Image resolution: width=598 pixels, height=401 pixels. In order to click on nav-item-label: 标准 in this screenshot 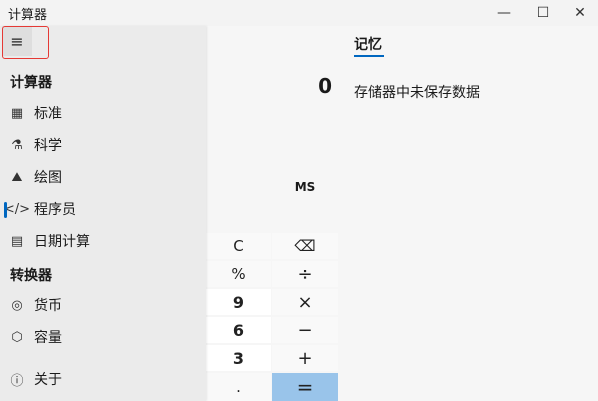, I will do `click(48, 114)`.